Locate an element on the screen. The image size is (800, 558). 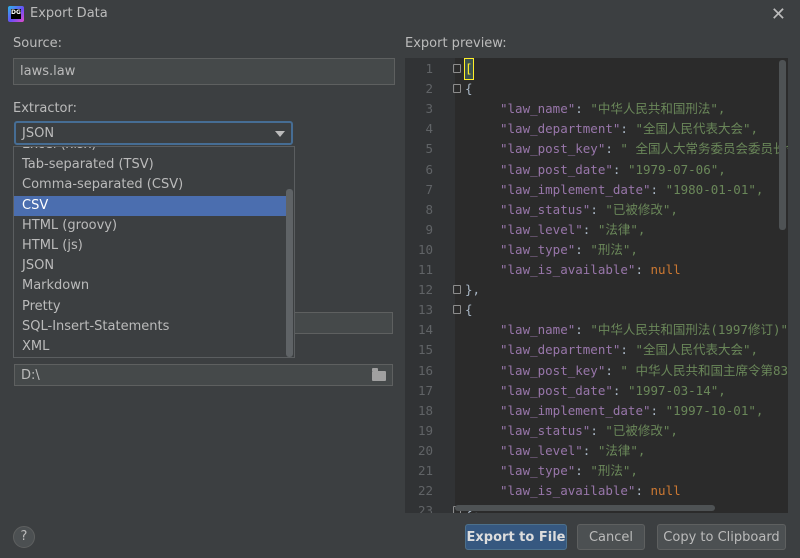
dropdown-item-pretty: Pretty is located at coordinates (150, 307).